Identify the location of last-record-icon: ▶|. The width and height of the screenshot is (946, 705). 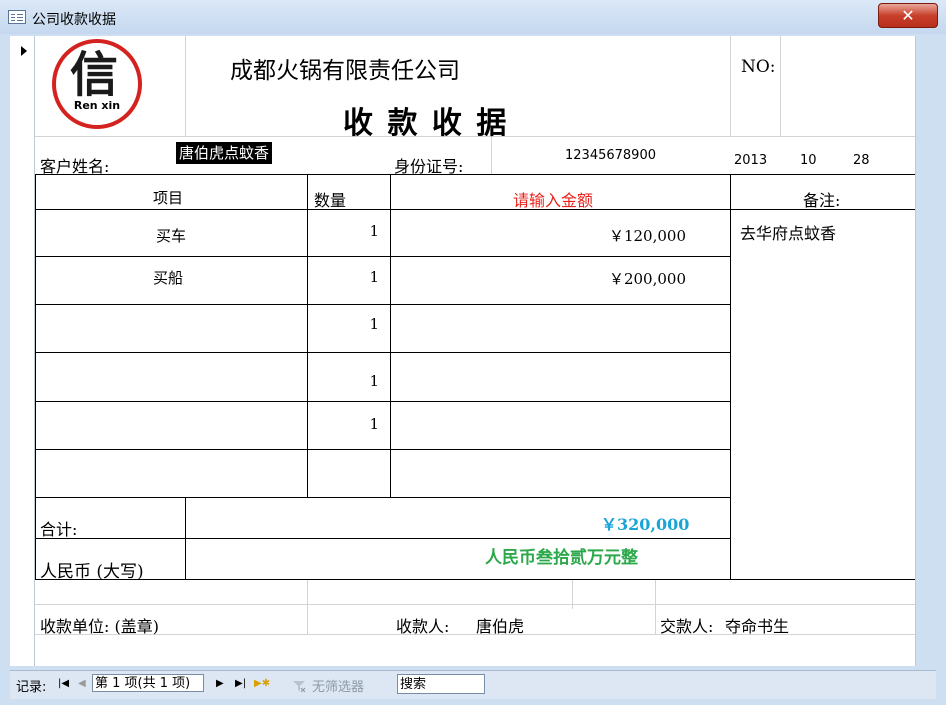
(240, 683).